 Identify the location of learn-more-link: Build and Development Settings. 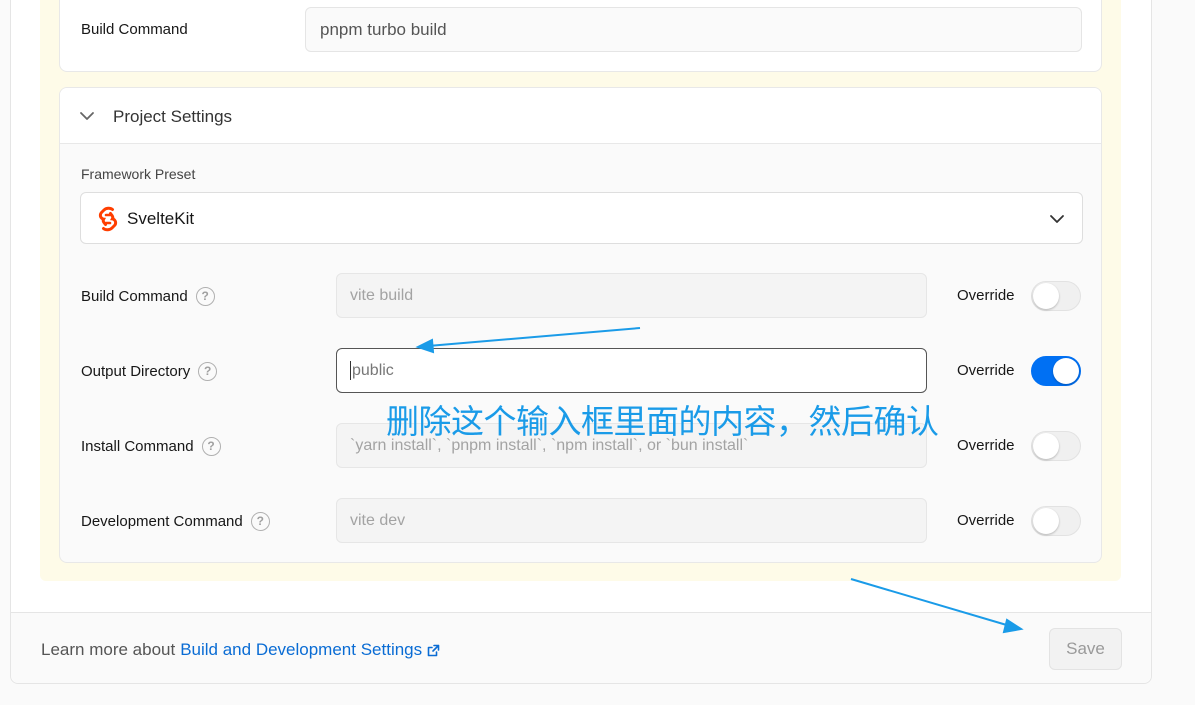
(301, 650).